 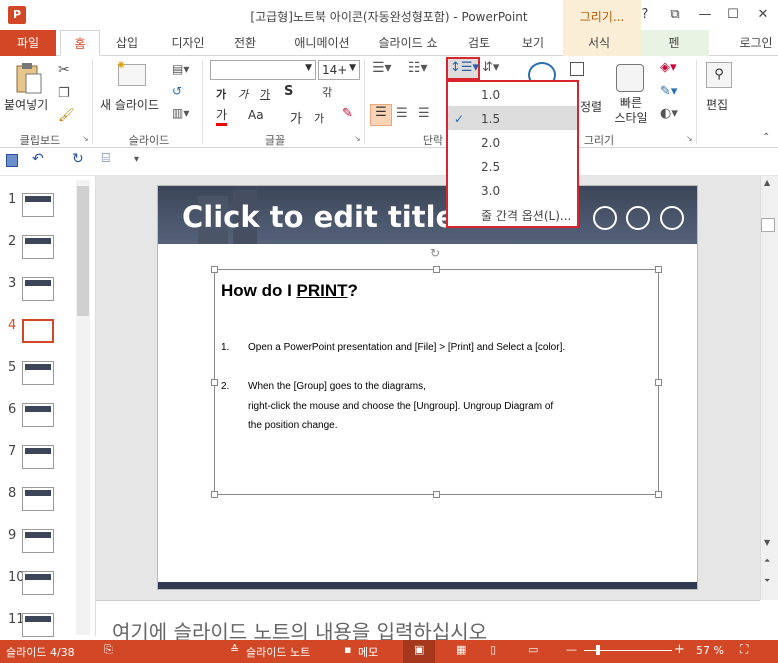 I want to click on binoculars-icon: ⚲, so click(x=719, y=75).